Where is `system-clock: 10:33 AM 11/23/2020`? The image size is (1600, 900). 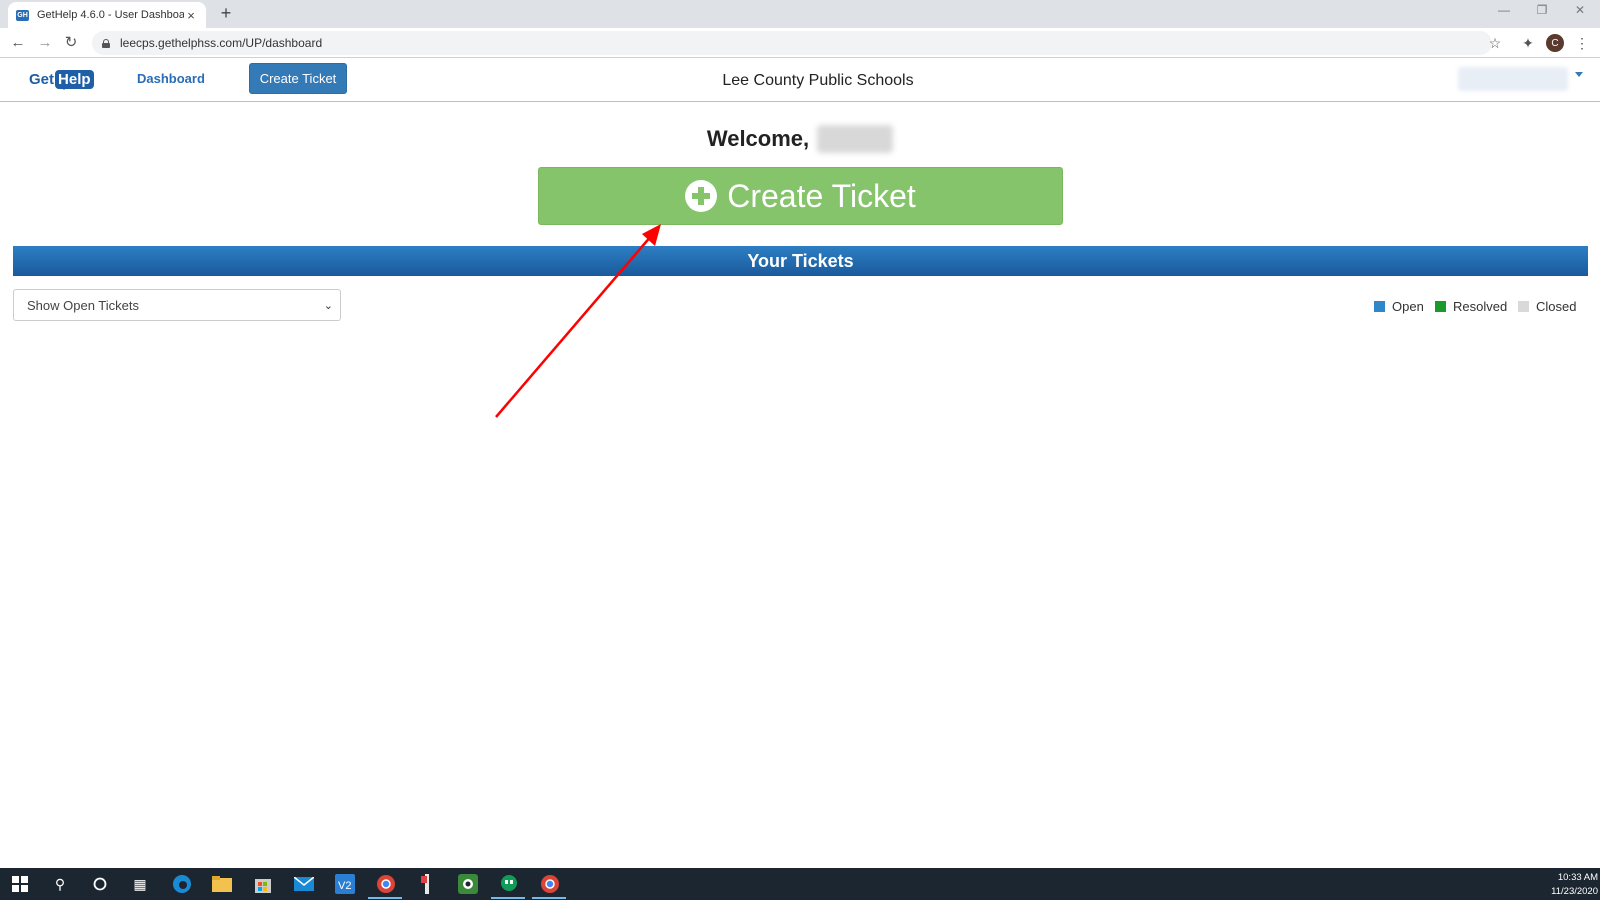 system-clock: 10:33 AM 11/23/2020 is located at coordinates (1567, 885).